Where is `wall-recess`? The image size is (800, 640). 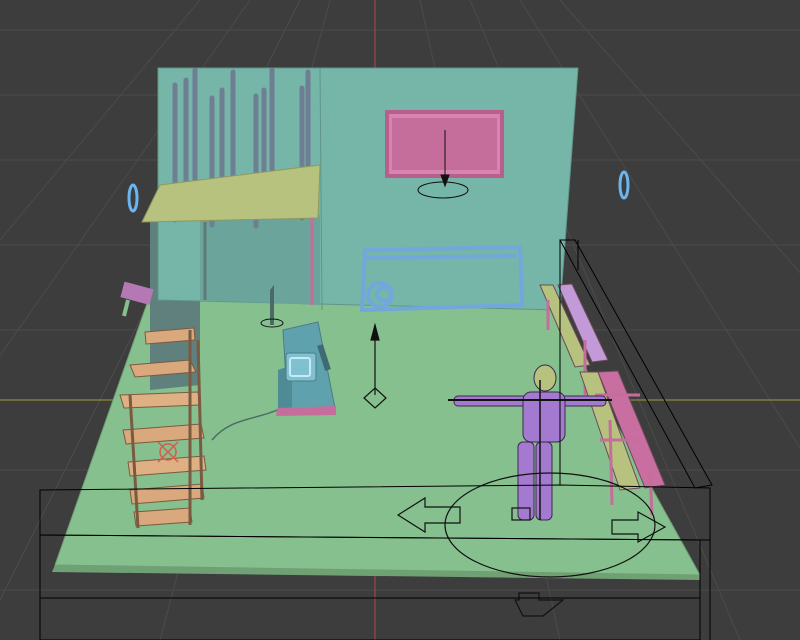 wall-recess is located at coordinates (260, 260).